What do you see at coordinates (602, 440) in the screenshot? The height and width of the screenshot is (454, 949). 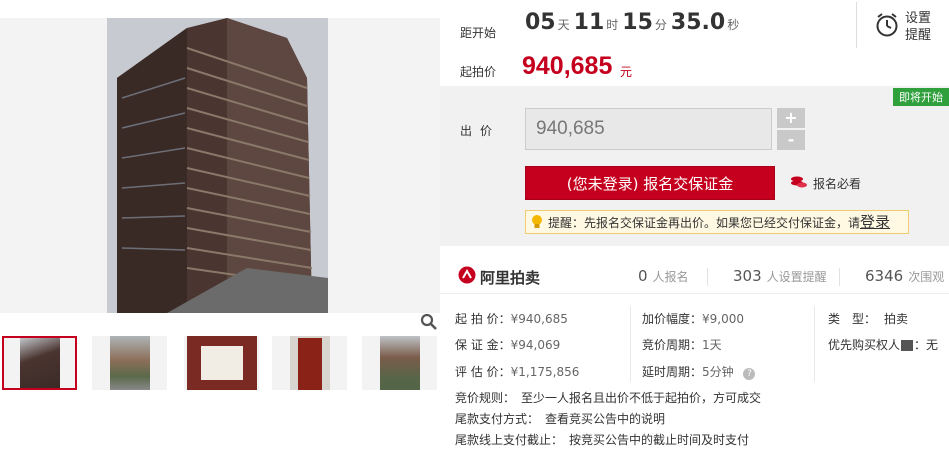 I see `rule-payment-deadline: 尾款线上支付截止： 按竞买公告中的截止时间及时支付` at bounding box center [602, 440].